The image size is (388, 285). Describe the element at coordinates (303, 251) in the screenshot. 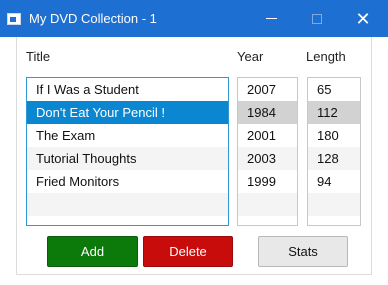

I see `stats-button: Stats` at that location.